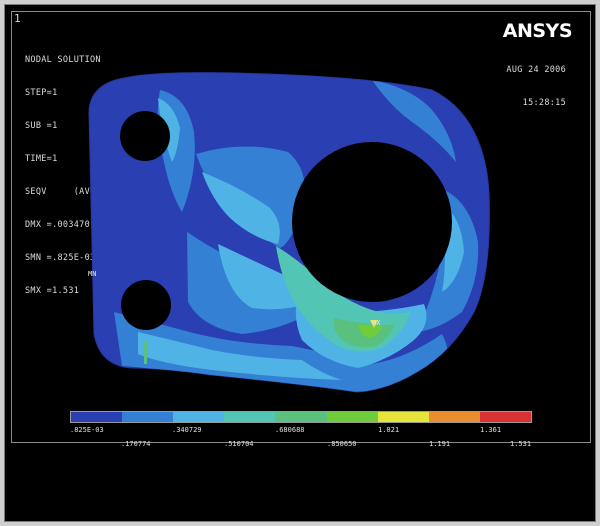  I want to click on min-label: MN, so click(92, 274).